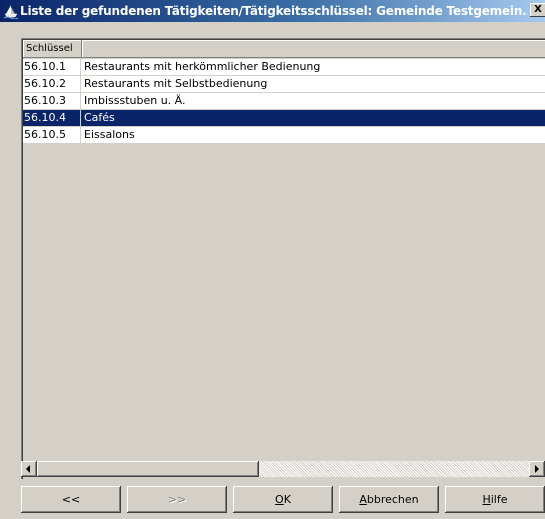 Image resolution: width=545 pixels, height=519 pixels. What do you see at coordinates (287, 499) in the screenshot?
I see `ok-label: K` at bounding box center [287, 499].